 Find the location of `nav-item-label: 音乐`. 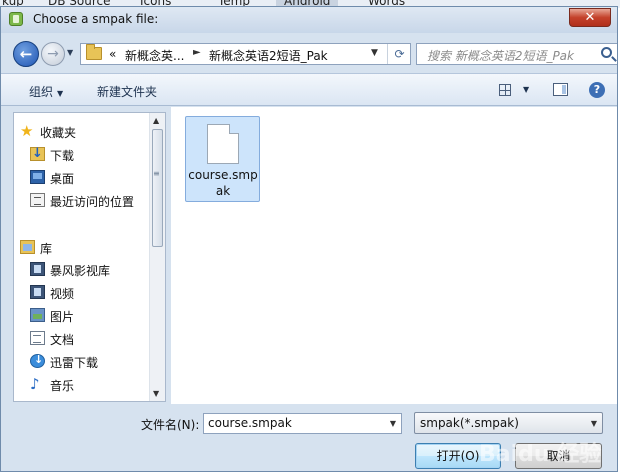

nav-item-label: 音乐 is located at coordinates (62, 386).